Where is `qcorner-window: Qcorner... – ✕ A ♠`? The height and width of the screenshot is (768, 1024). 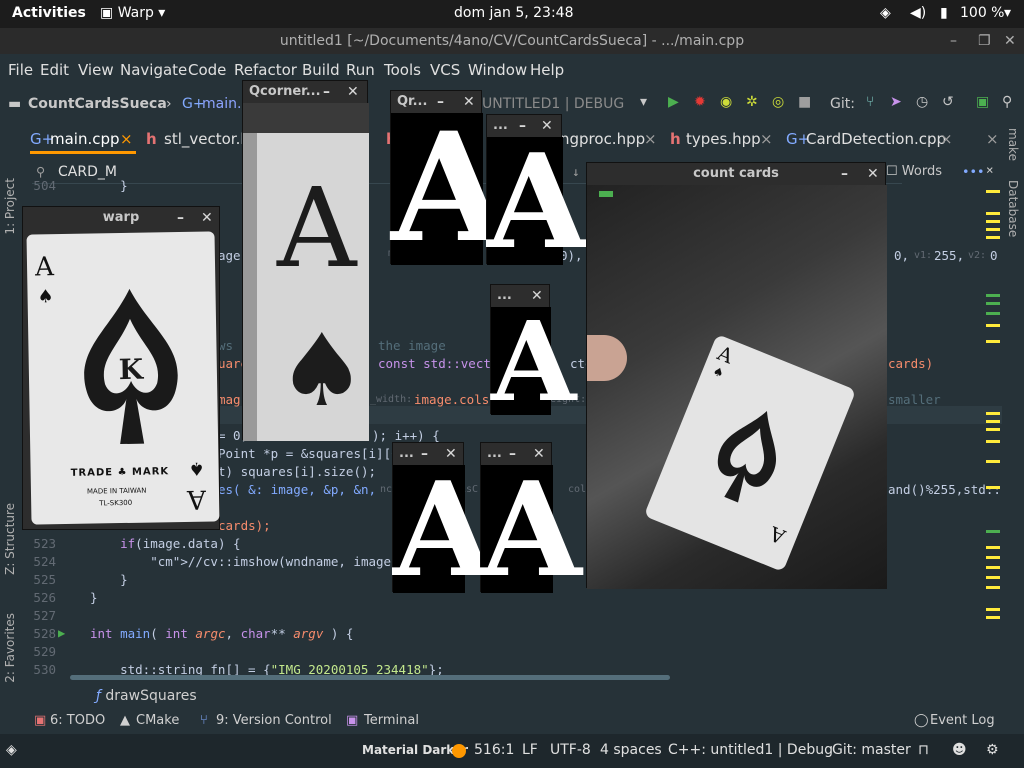 qcorner-window: Qcorner... – ✕ A ♠ is located at coordinates (305, 260).